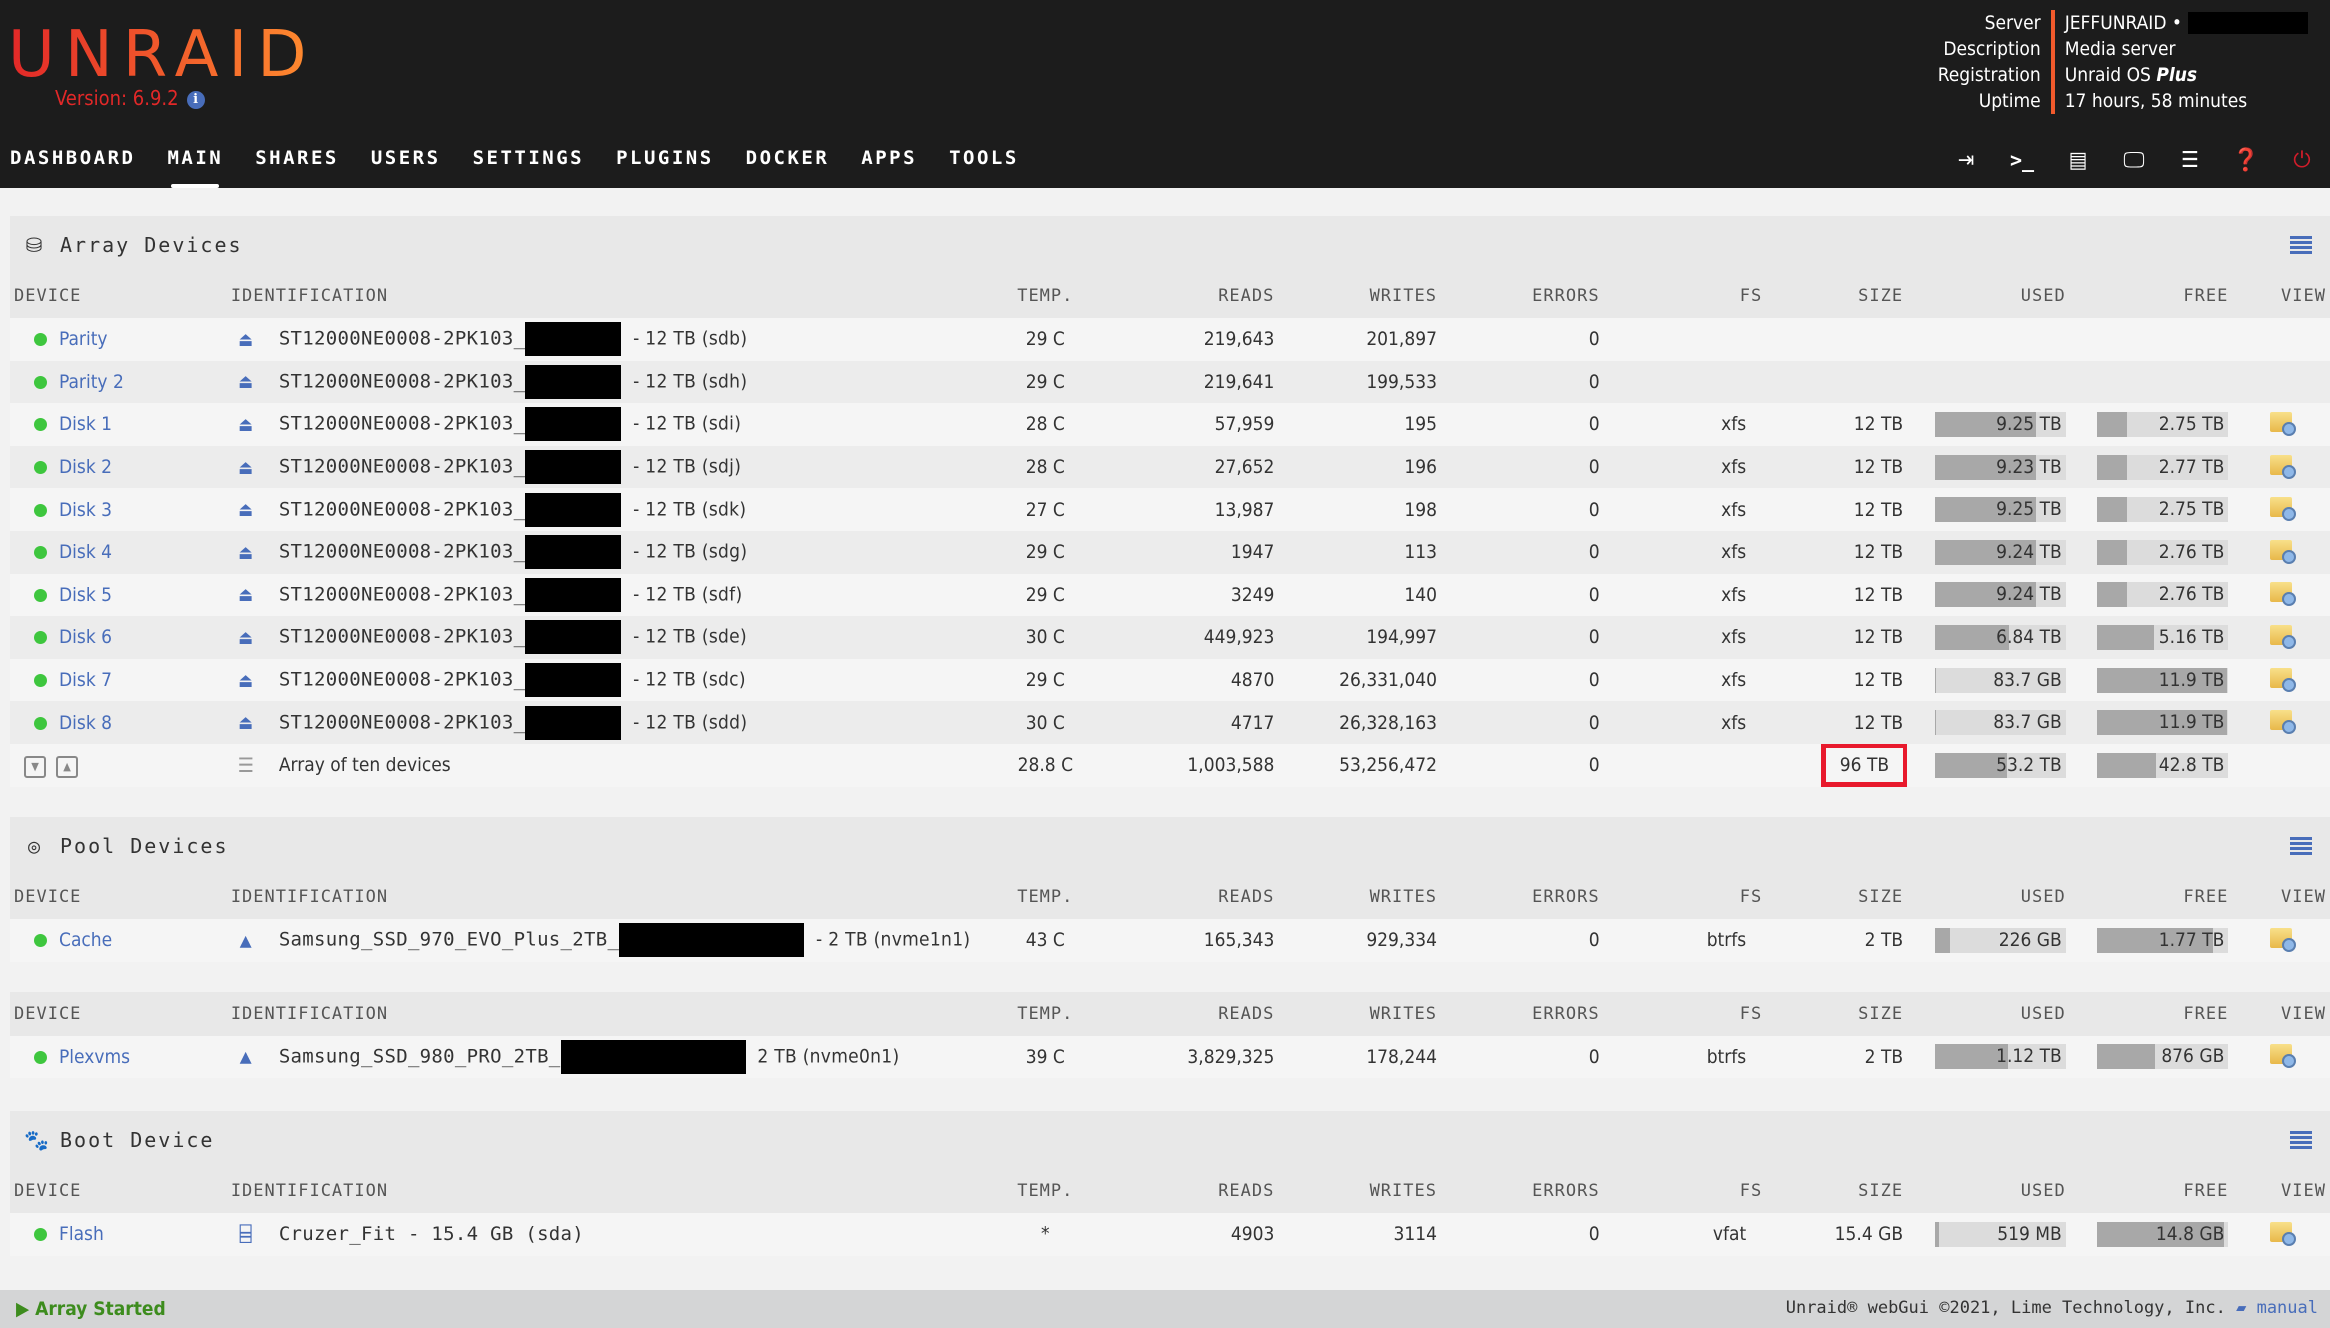 This screenshot has height=1328, width=2330. Describe the element at coordinates (2111, 75) in the screenshot. I see `registration-value: Unraid OS` at that location.